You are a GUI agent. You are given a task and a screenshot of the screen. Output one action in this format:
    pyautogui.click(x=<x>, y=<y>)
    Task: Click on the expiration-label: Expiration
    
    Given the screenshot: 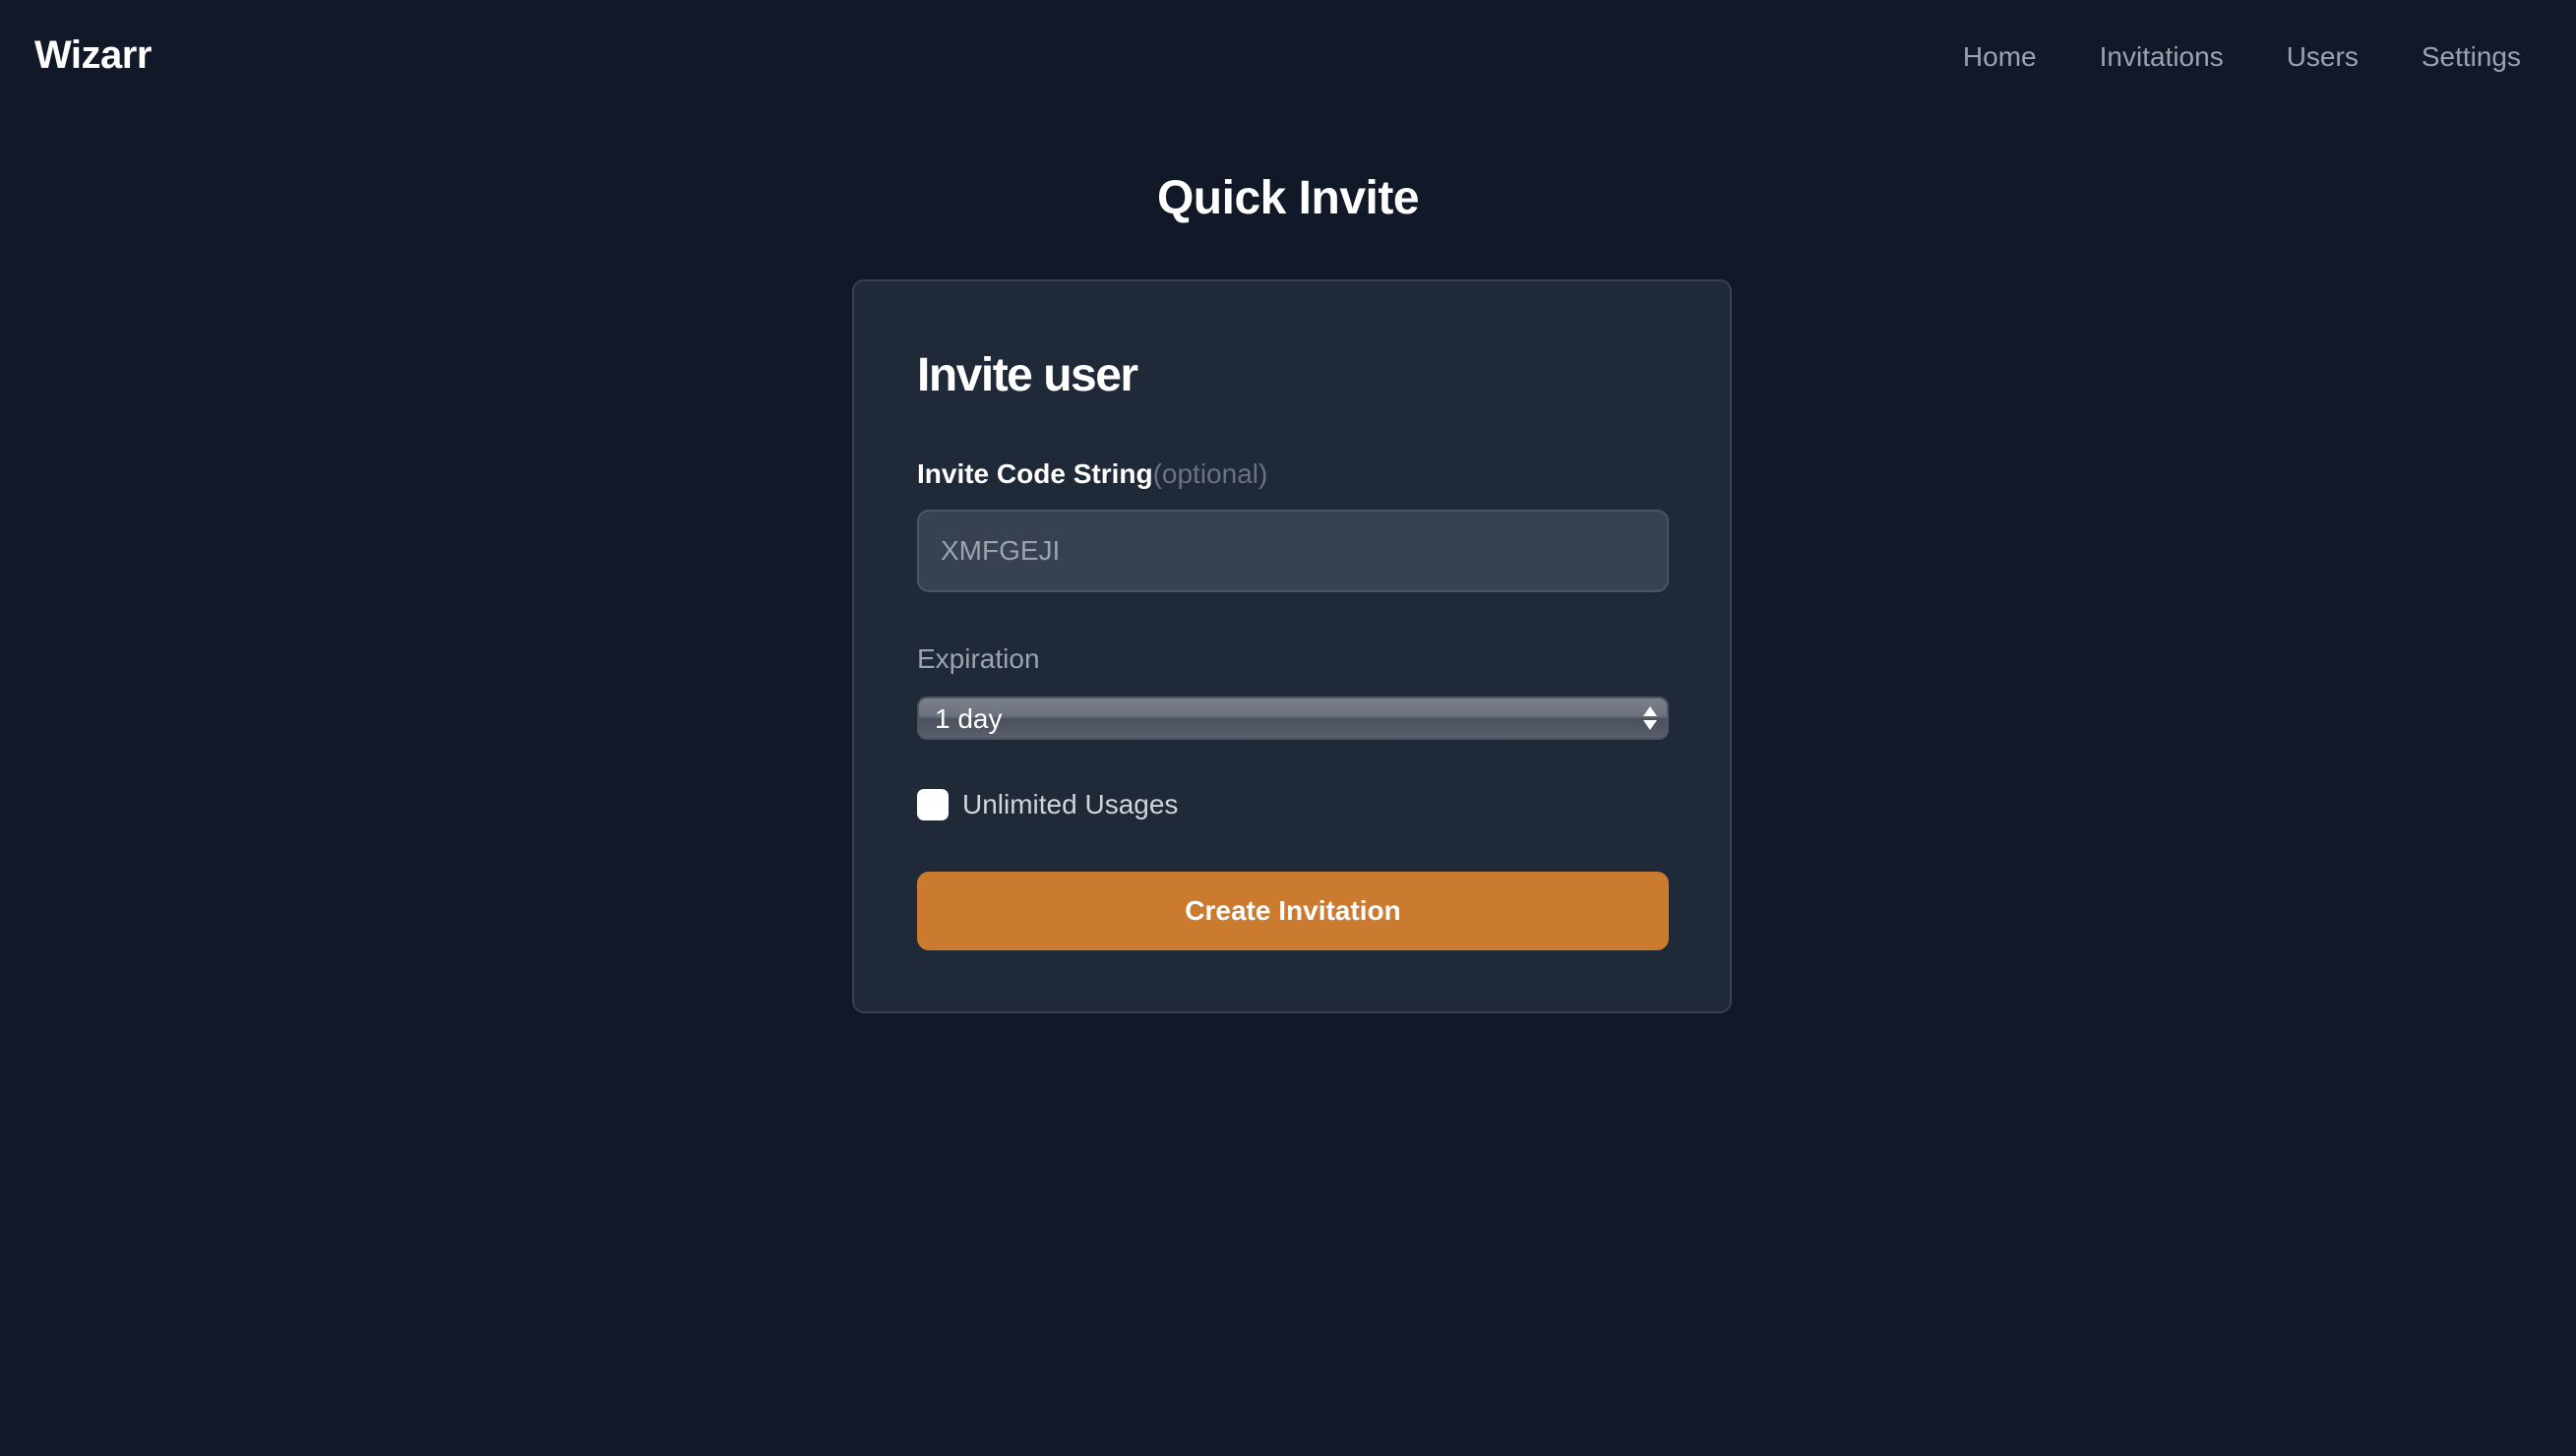 What is the action you would take?
    pyautogui.click(x=978, y=658)
    